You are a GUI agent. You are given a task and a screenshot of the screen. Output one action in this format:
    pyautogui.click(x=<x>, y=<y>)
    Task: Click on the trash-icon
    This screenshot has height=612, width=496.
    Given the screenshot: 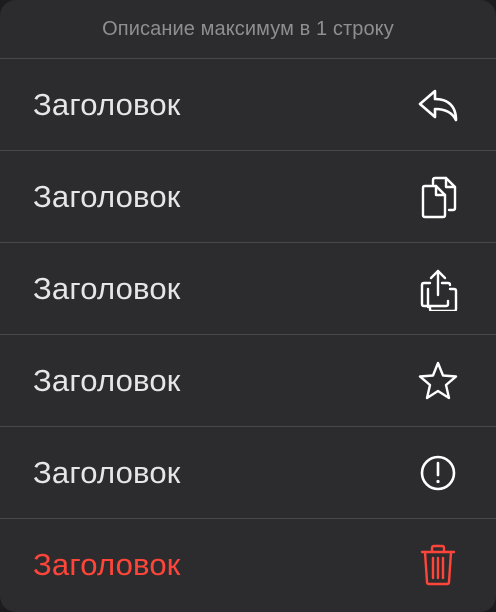 What is the action you would take?
    pyautogui.click(x=438, y=565)
    